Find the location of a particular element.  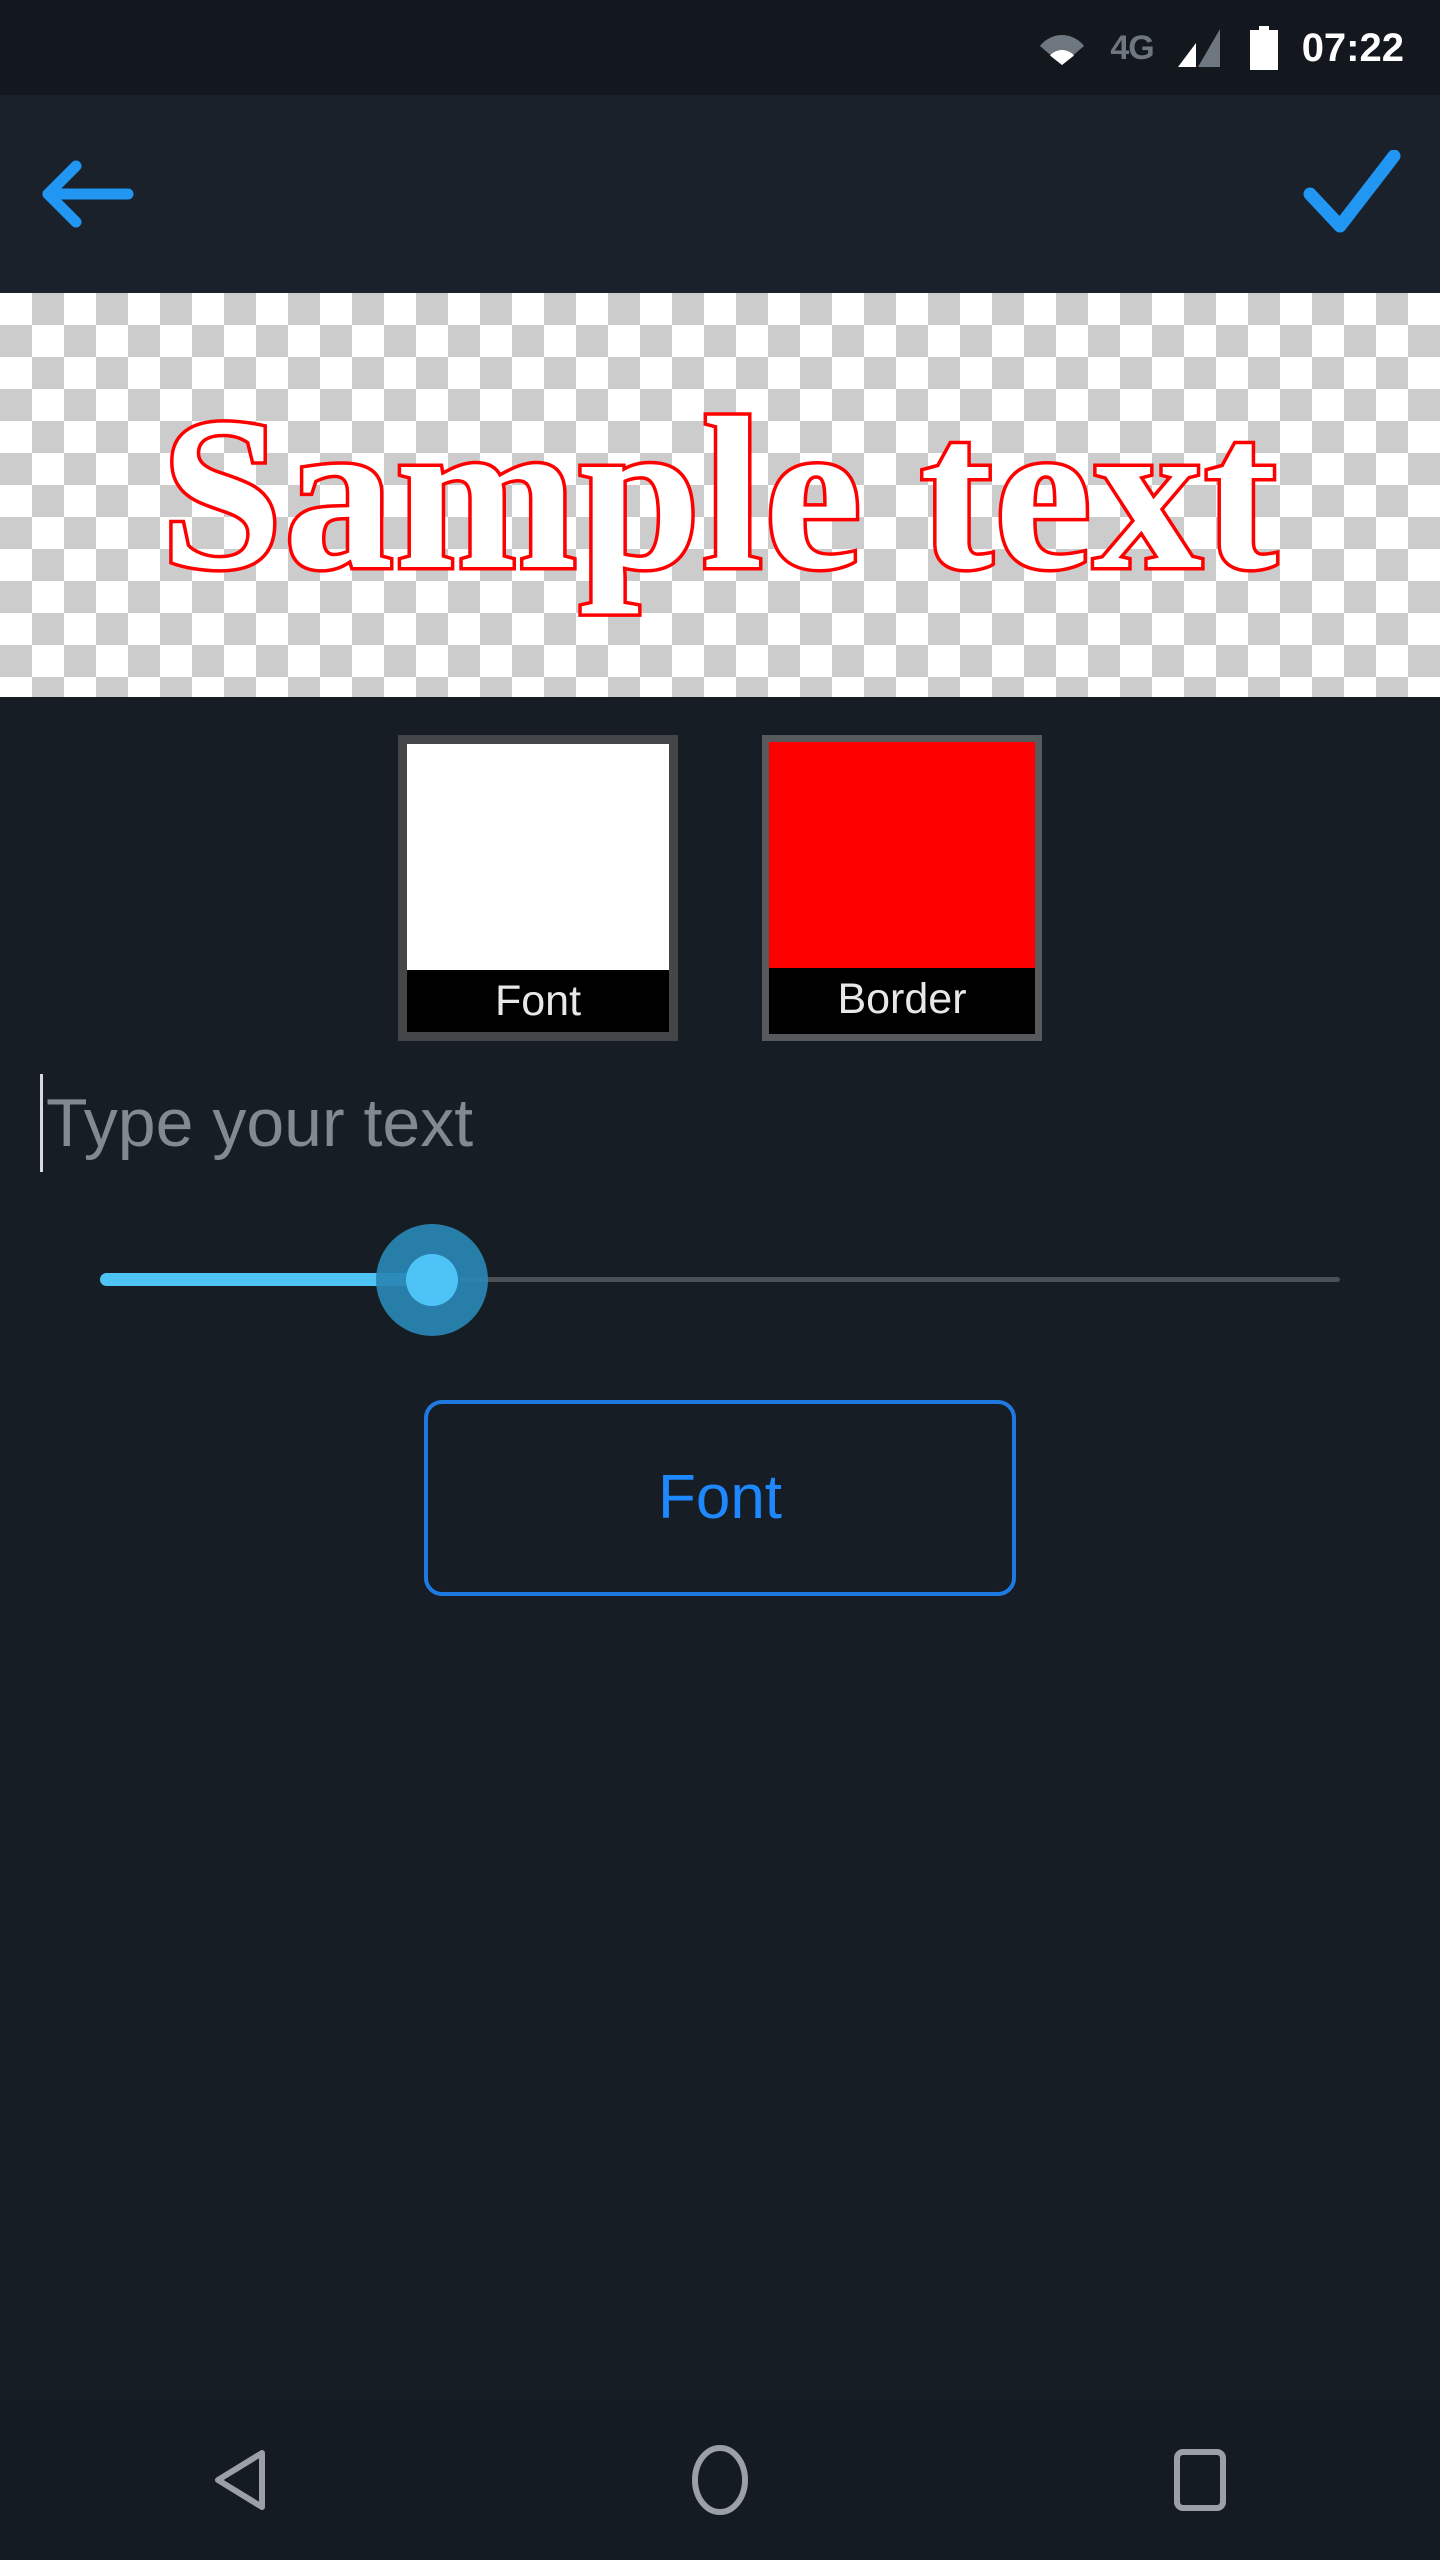

android-navigation-bar is located at coordinates (720, 2480).